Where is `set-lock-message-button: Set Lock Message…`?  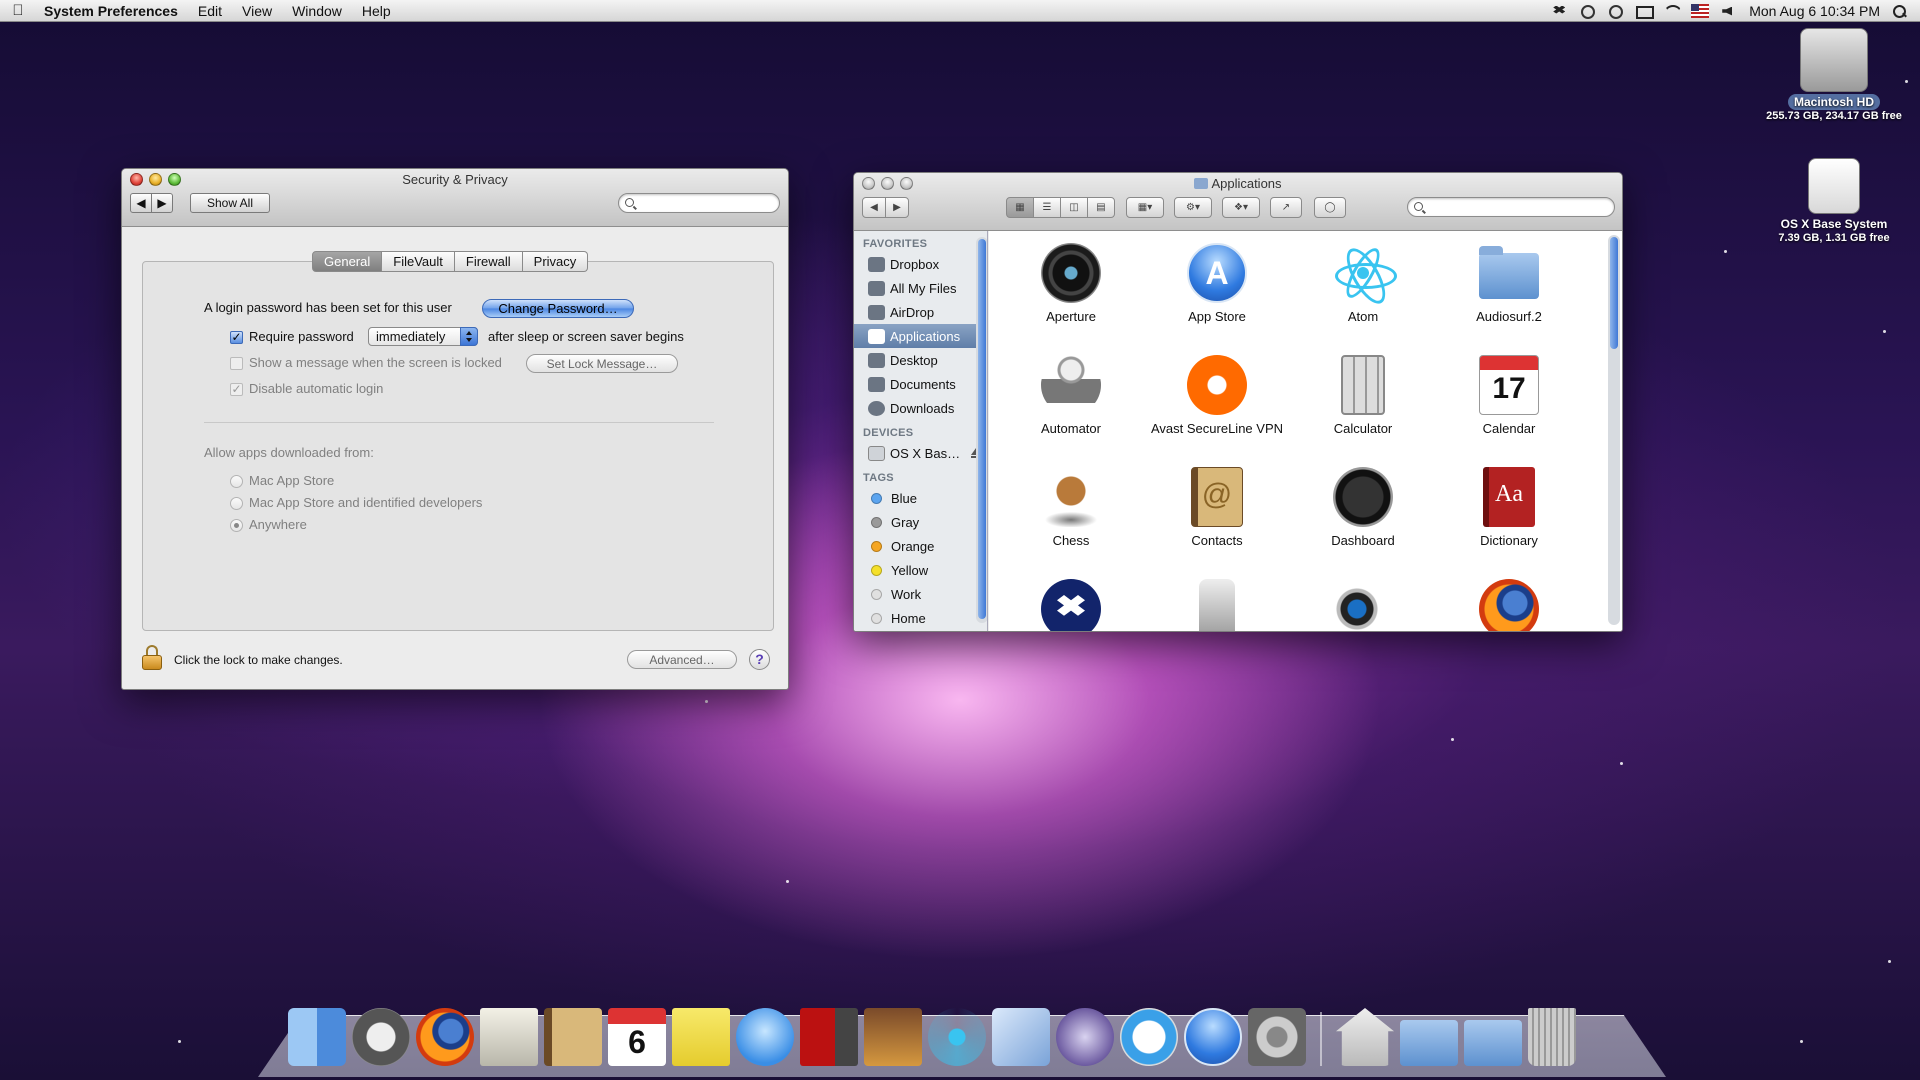 set-lock-message-button: Set Lock Message… is located at coordinates (602, 363).